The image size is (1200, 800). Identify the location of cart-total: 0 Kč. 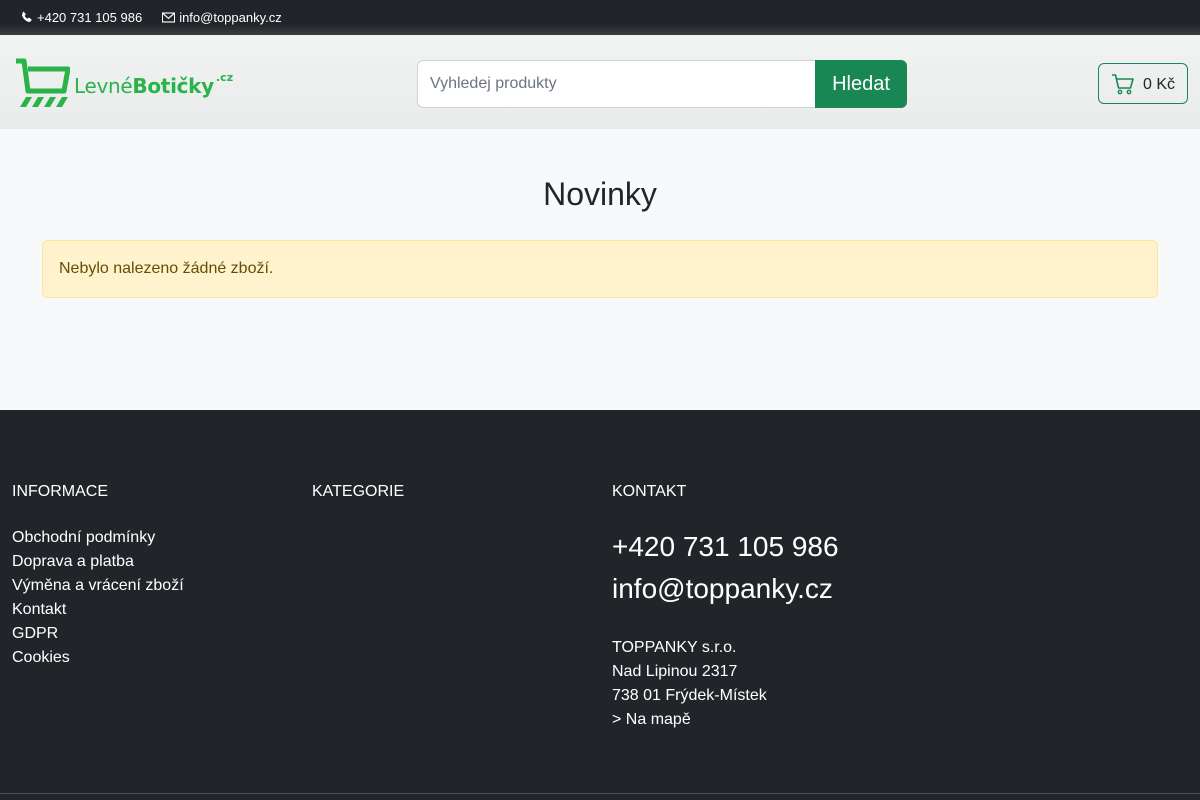
(1159, 84).